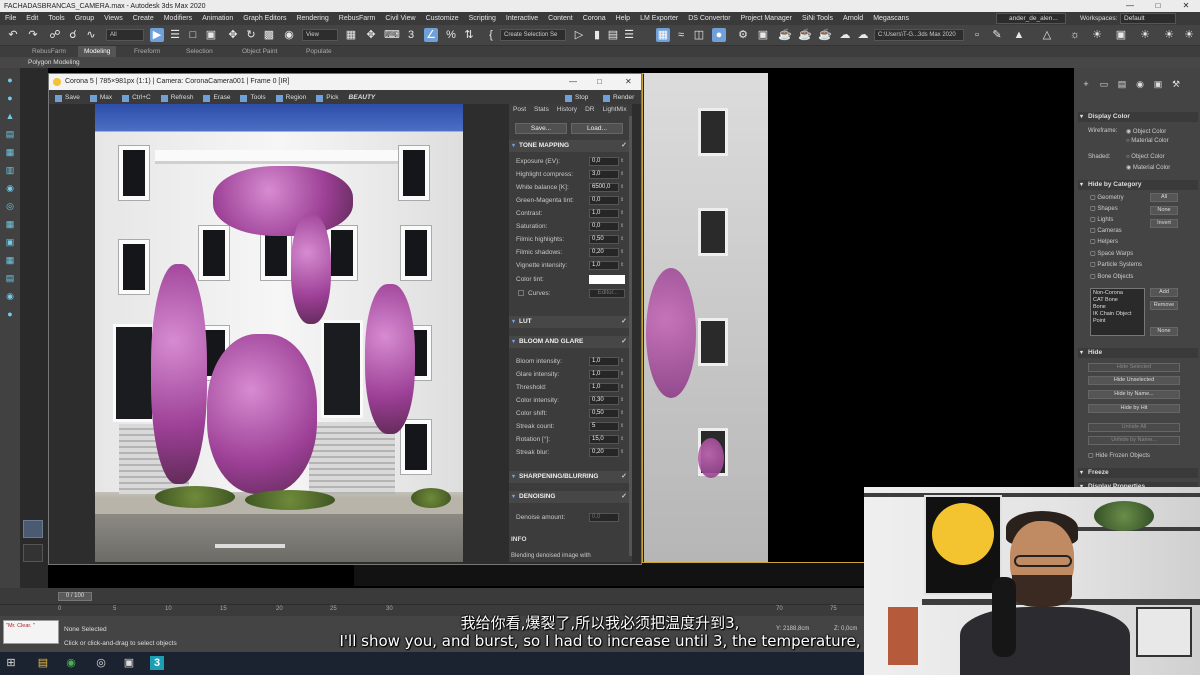  Describe the element at coordinates (66, 98) in the screenshot. I see `vfb-save-button: Save` at that location.